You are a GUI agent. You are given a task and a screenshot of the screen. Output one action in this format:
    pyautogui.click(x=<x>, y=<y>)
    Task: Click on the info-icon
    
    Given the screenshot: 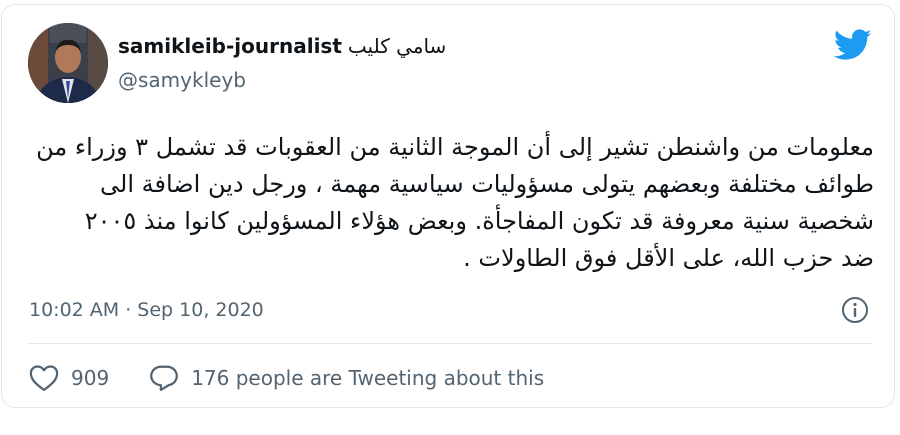 What is the action you would take?
    pyautogui.click(x=855, y=310)
    